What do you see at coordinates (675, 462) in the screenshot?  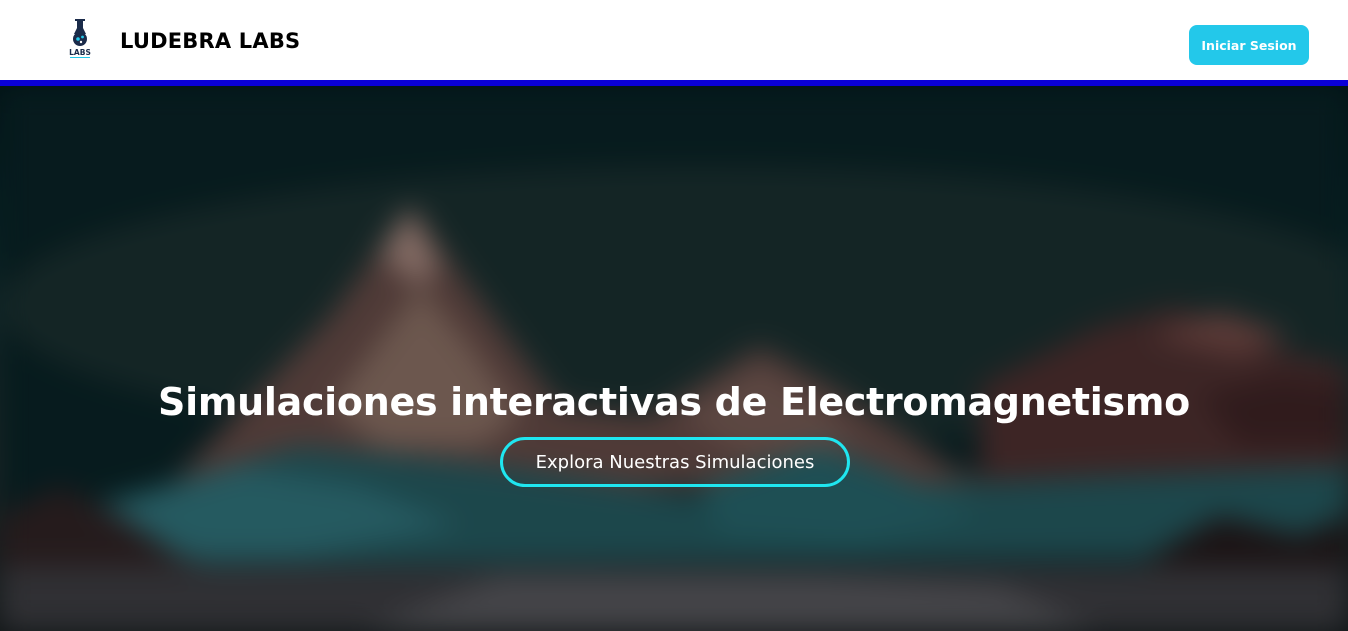 I see `explore-simulations-button: Explora Nuestras Simulaciones` at bounding box center [675, 462].